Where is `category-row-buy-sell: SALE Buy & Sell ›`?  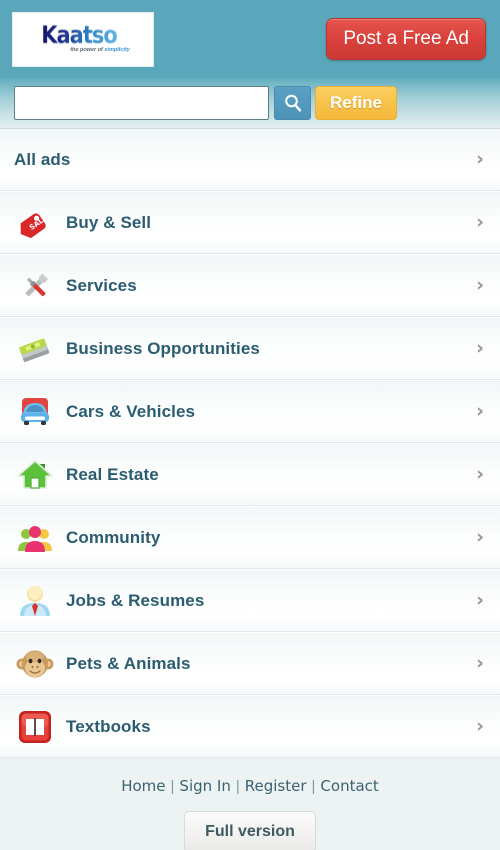
category-row-buy-sell: SALE Buy & Sell › is located at coordinates (250, 222).